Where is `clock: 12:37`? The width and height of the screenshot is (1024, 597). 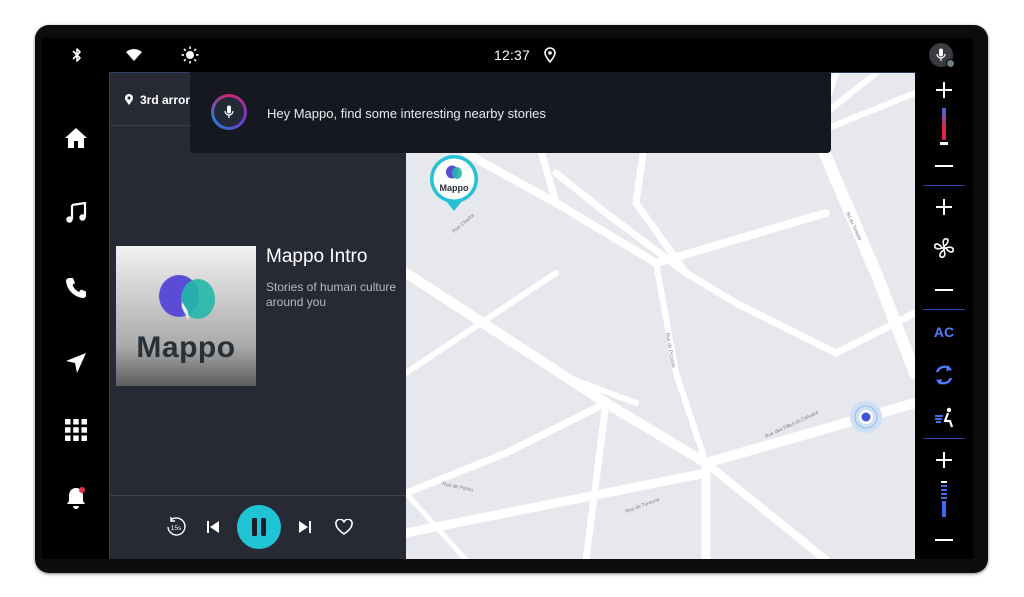 clock: 12:37 is located at coordinates (512, 55).